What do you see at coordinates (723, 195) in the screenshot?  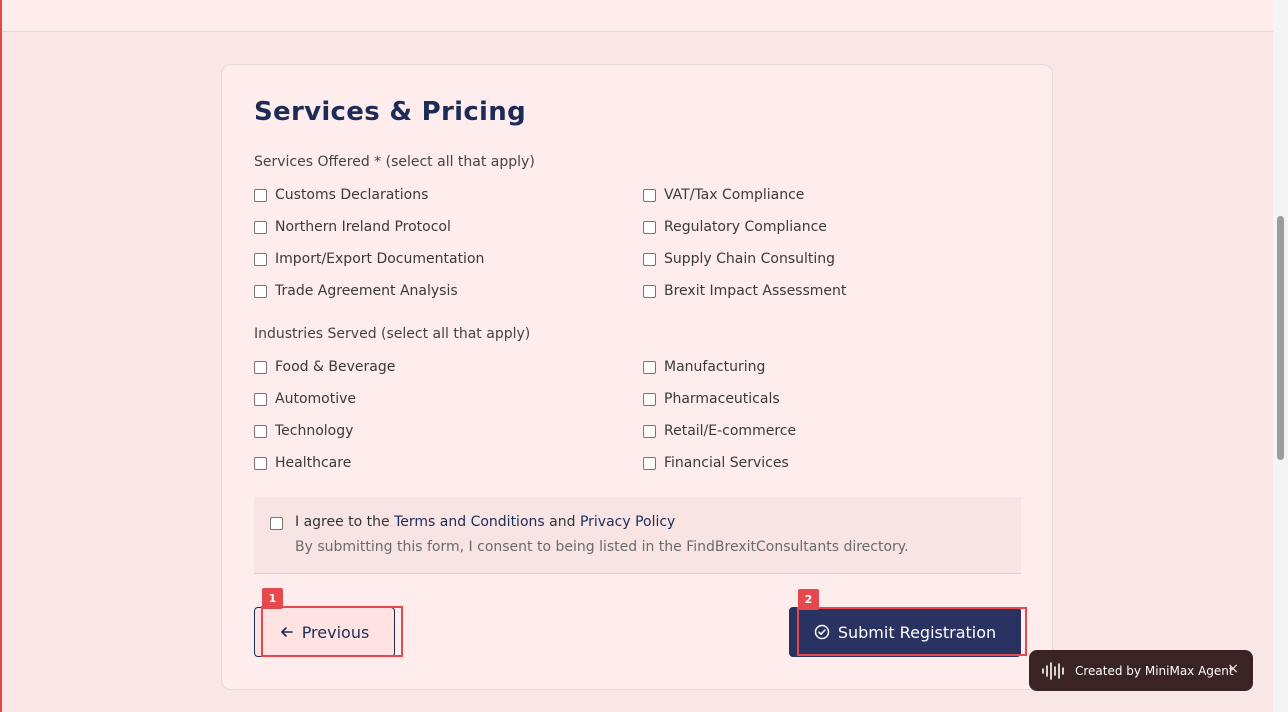 I see `service-checkbox-vat-tax-compliance: VAT/Tax Compliance` at bounding box center [723, 195].